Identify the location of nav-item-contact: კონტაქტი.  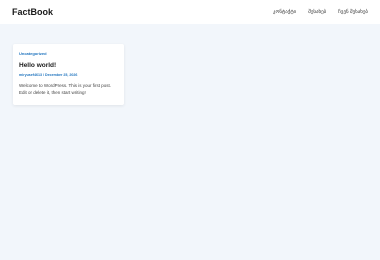
(284, 12).